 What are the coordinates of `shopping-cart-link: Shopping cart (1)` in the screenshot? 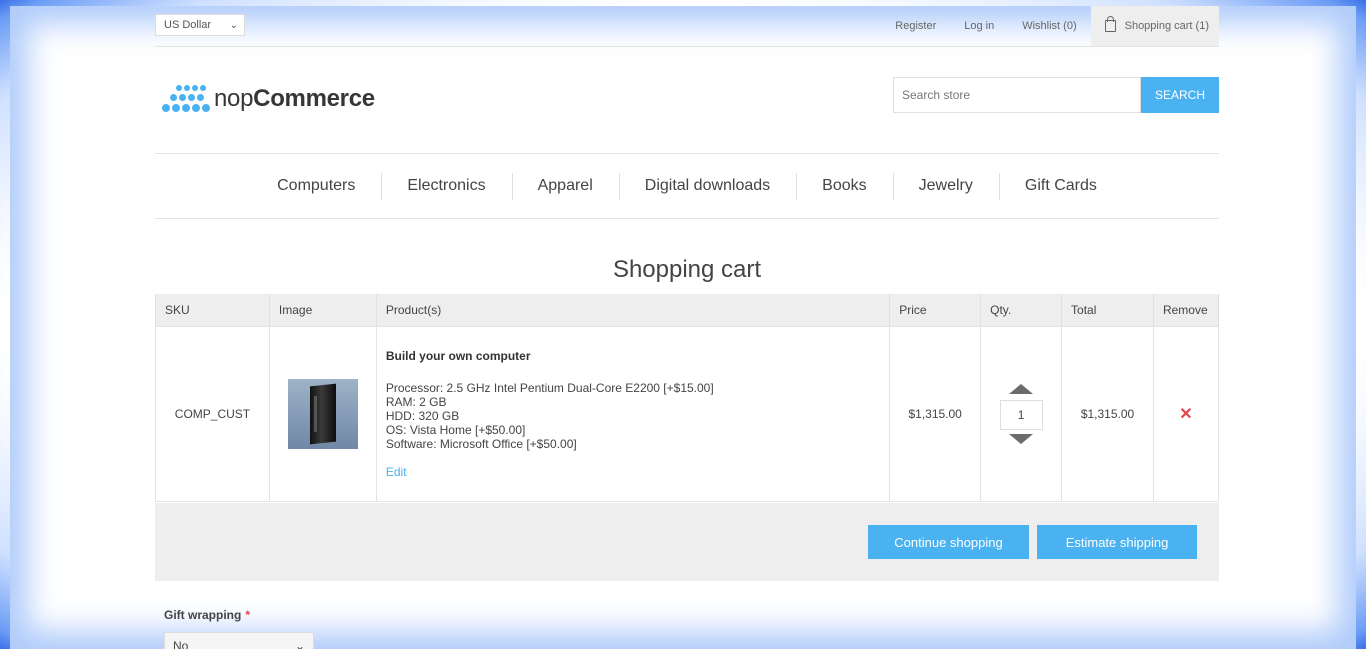 It's located at (1154, 26).